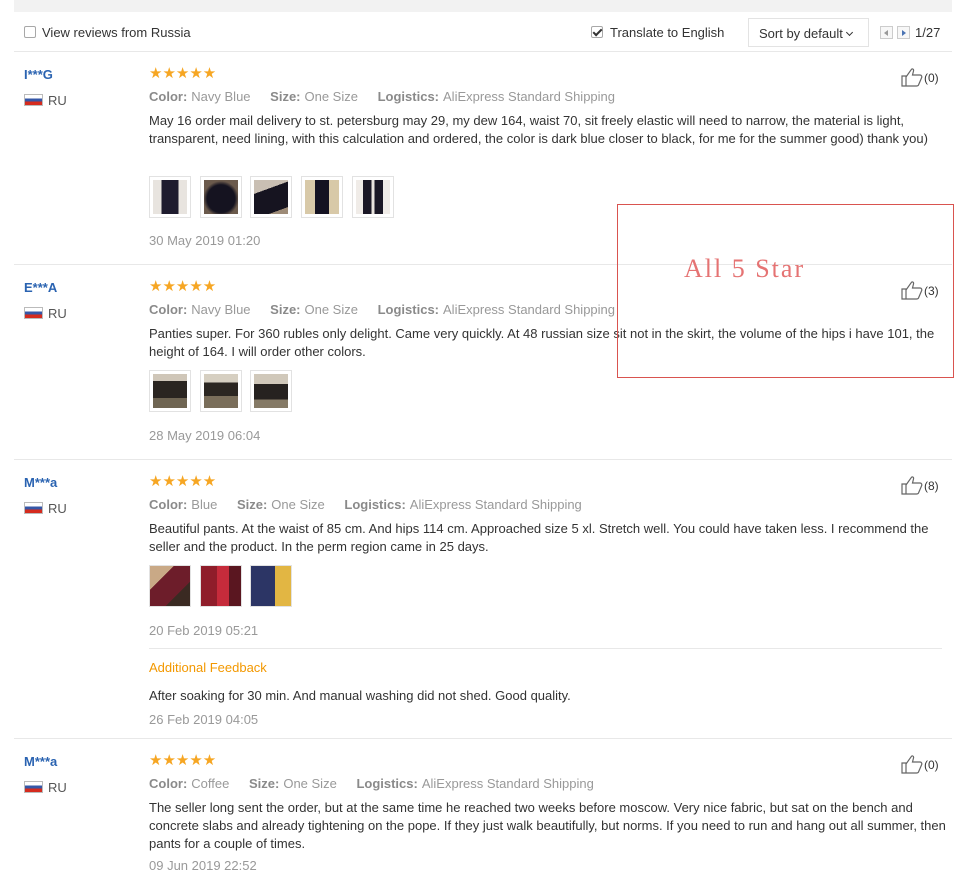 The height and width of the screenshot is (870, 959). I want to click on helpful-count: (8), so click(931, 486).